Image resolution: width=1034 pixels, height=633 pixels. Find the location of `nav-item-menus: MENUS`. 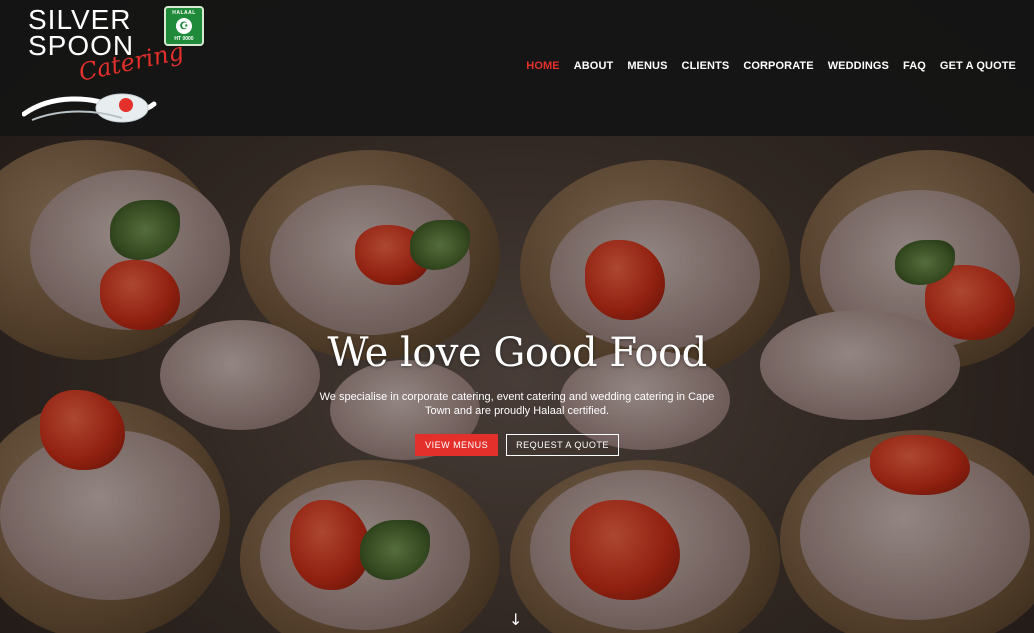

nav-item-menus: MENUS is located at coordinates (647, 66).